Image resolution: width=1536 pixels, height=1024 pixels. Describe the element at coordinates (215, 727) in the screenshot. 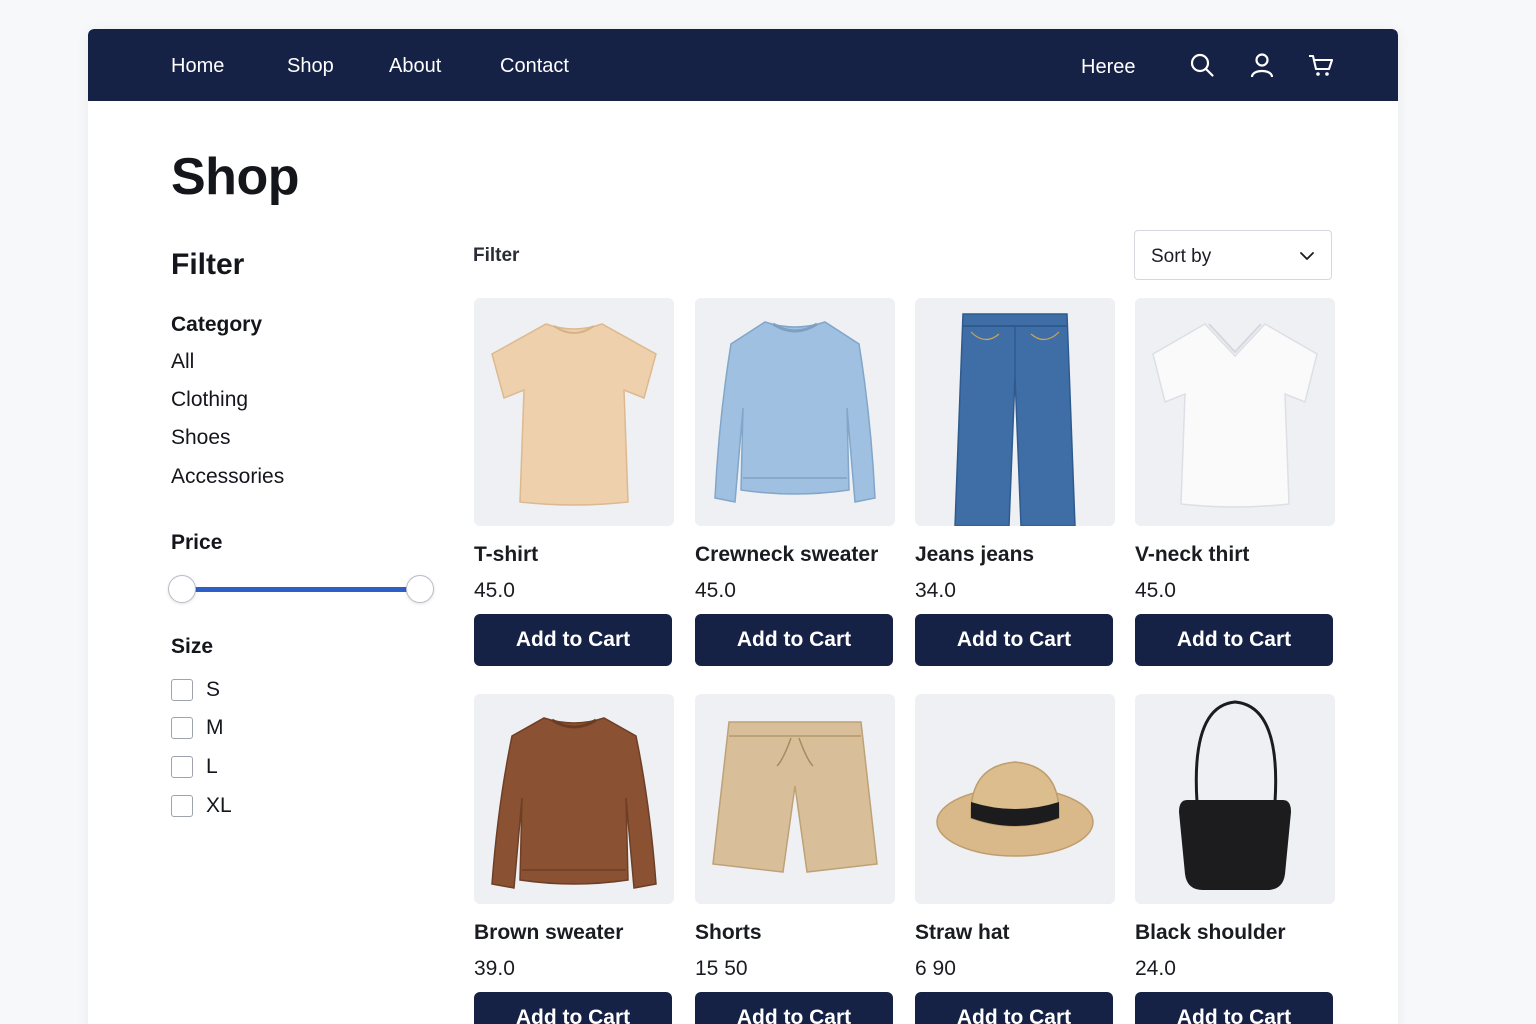

I see `size-option-label: M` at that location.